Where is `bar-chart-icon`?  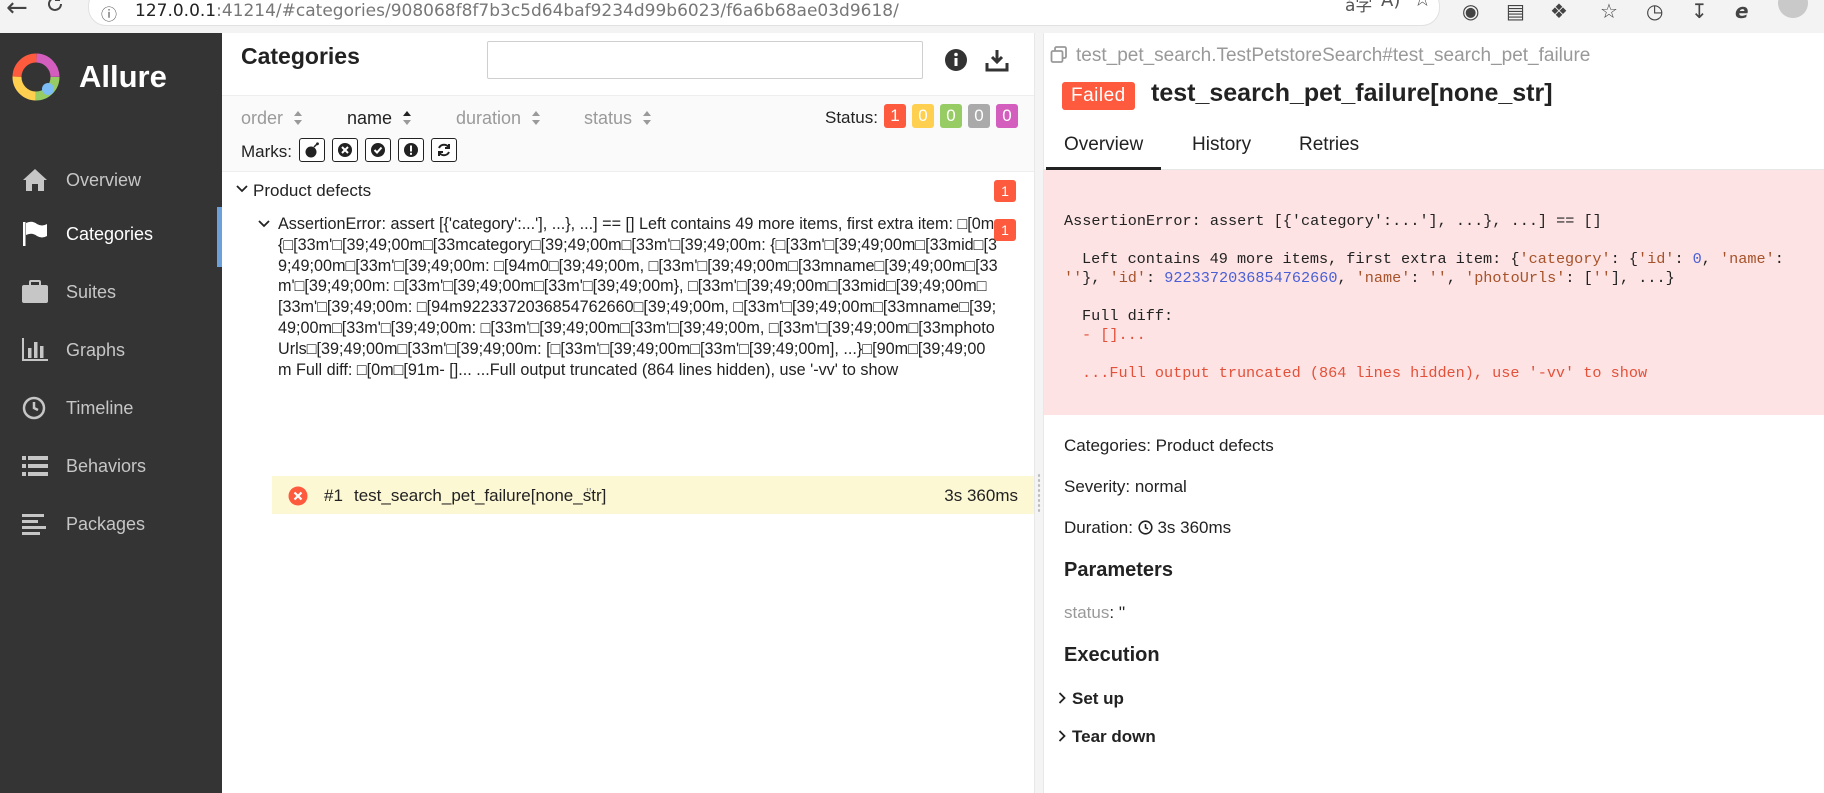 bar-chart-icon is located at coordinates (35, 349).